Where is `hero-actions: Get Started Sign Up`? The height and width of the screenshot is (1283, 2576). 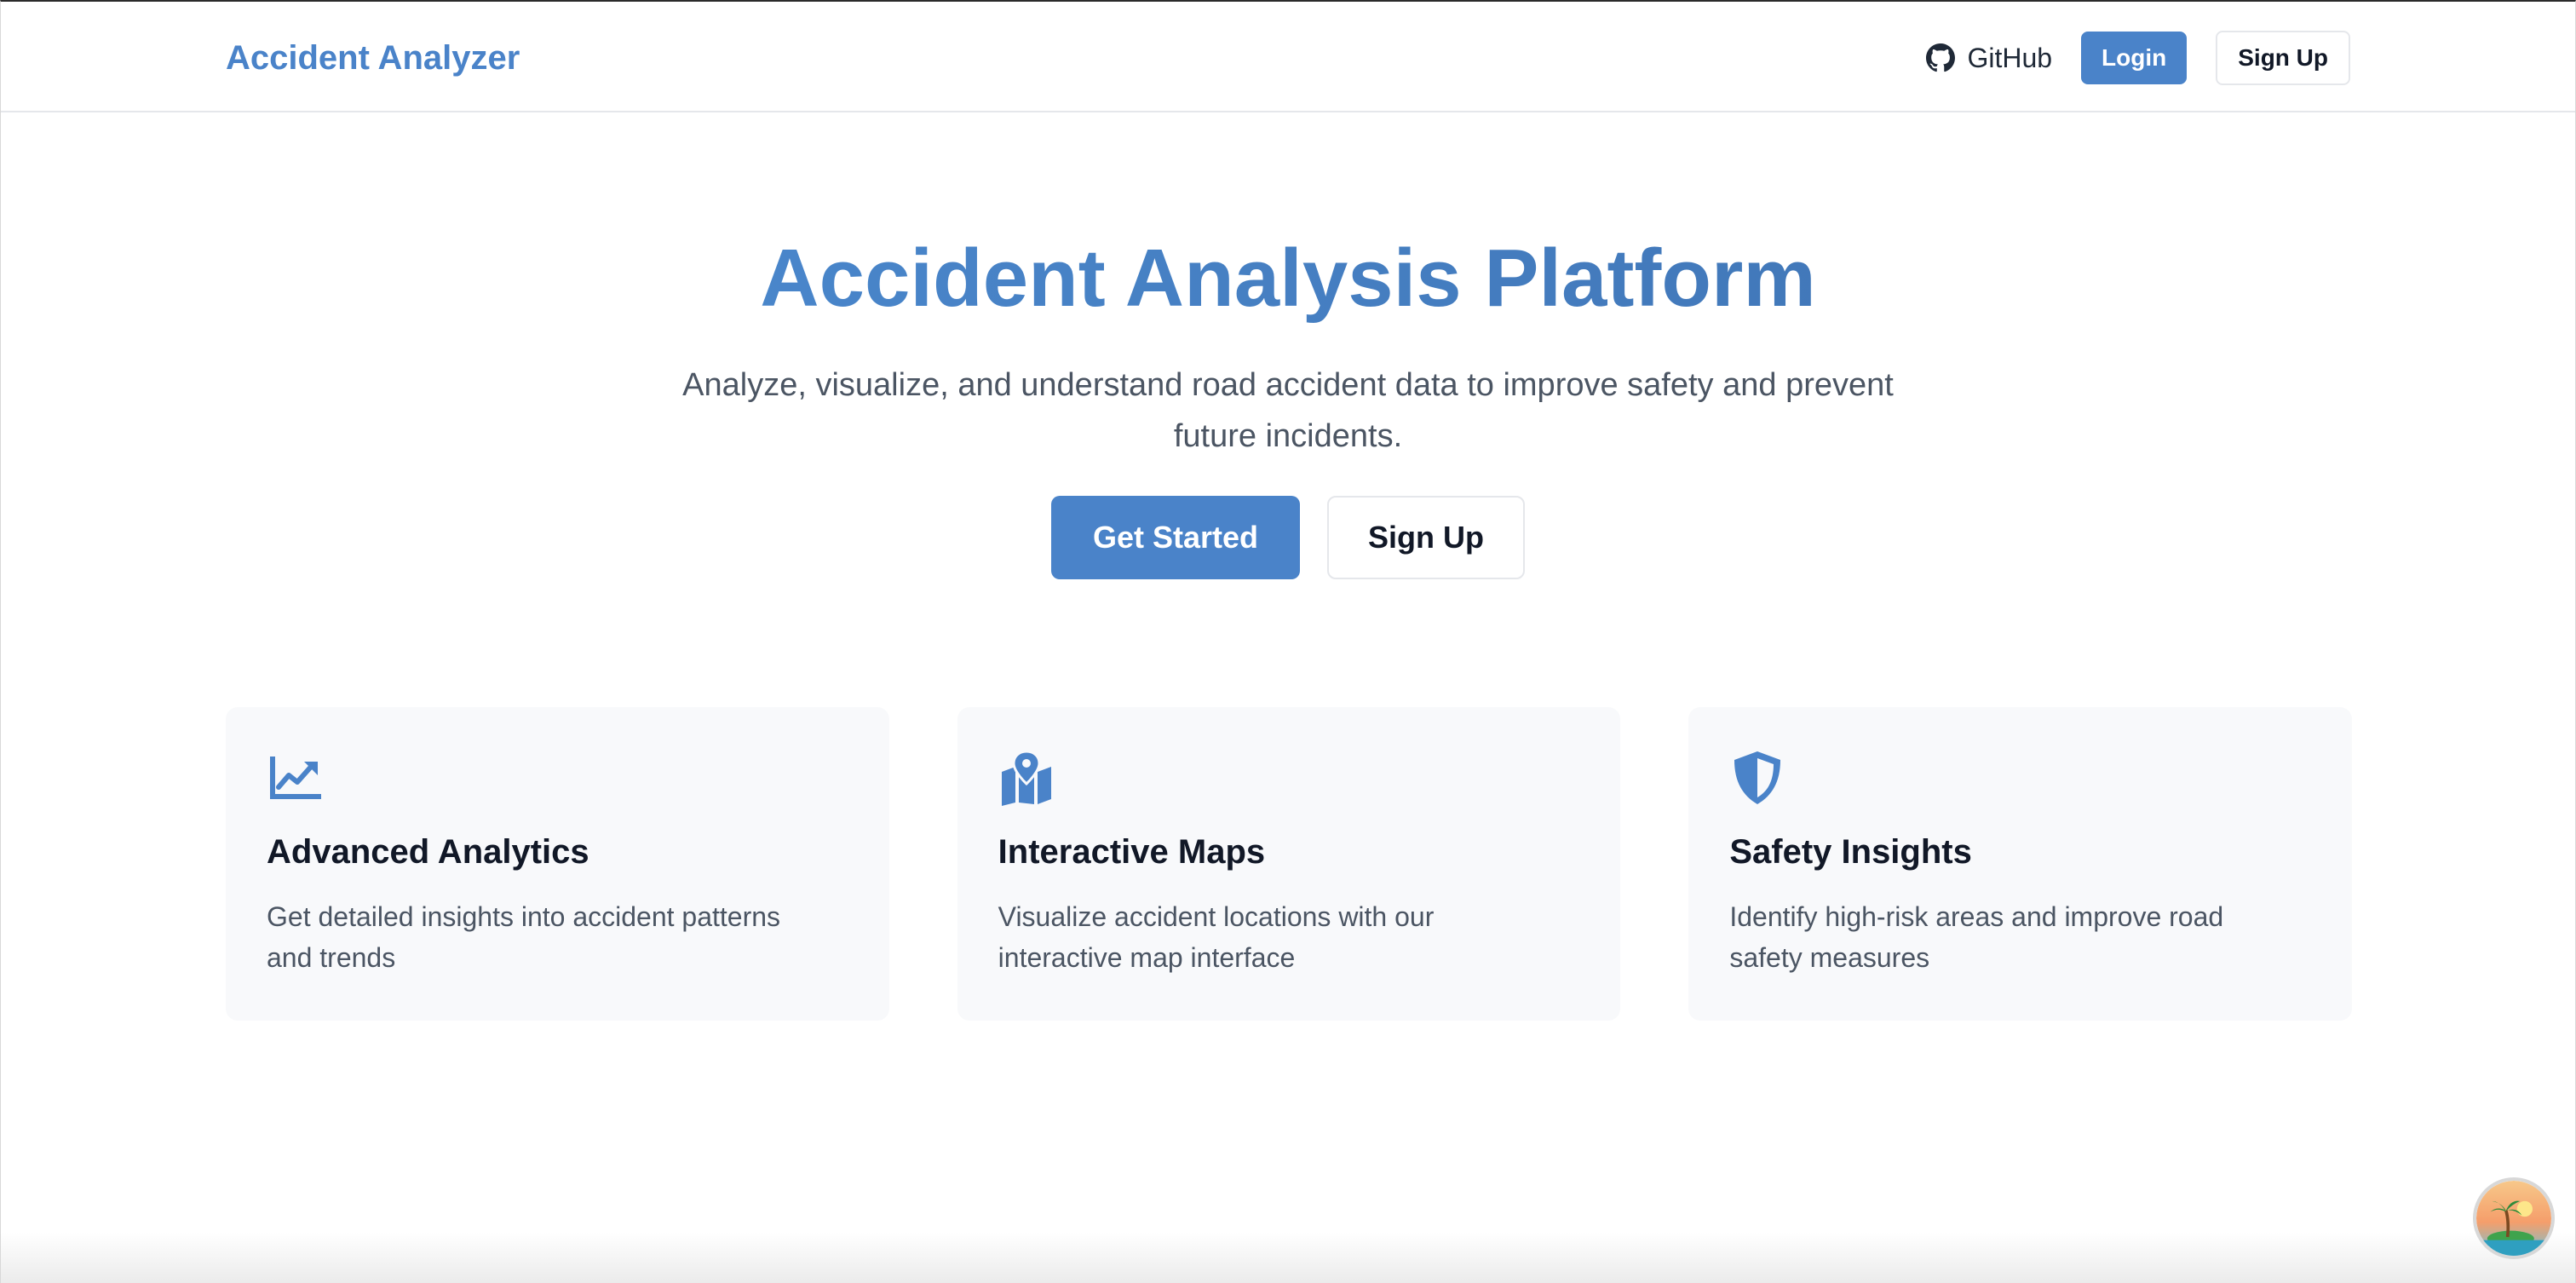
hero-actions: Get Started Sign Up is located at coordinates (1288, 537).